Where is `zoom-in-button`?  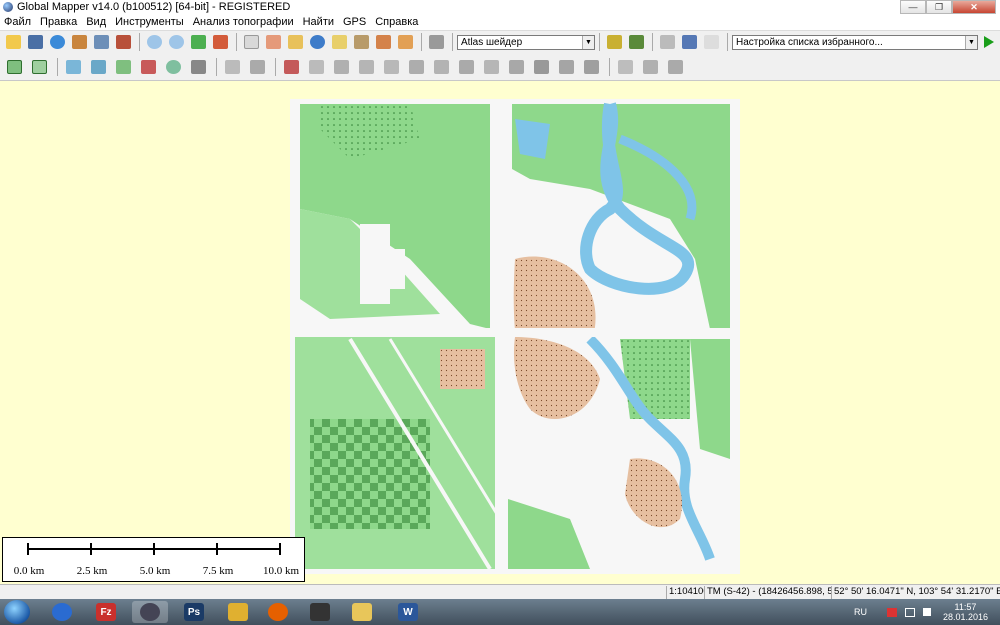
zoom-in-button is located at coordinates (154, 42).